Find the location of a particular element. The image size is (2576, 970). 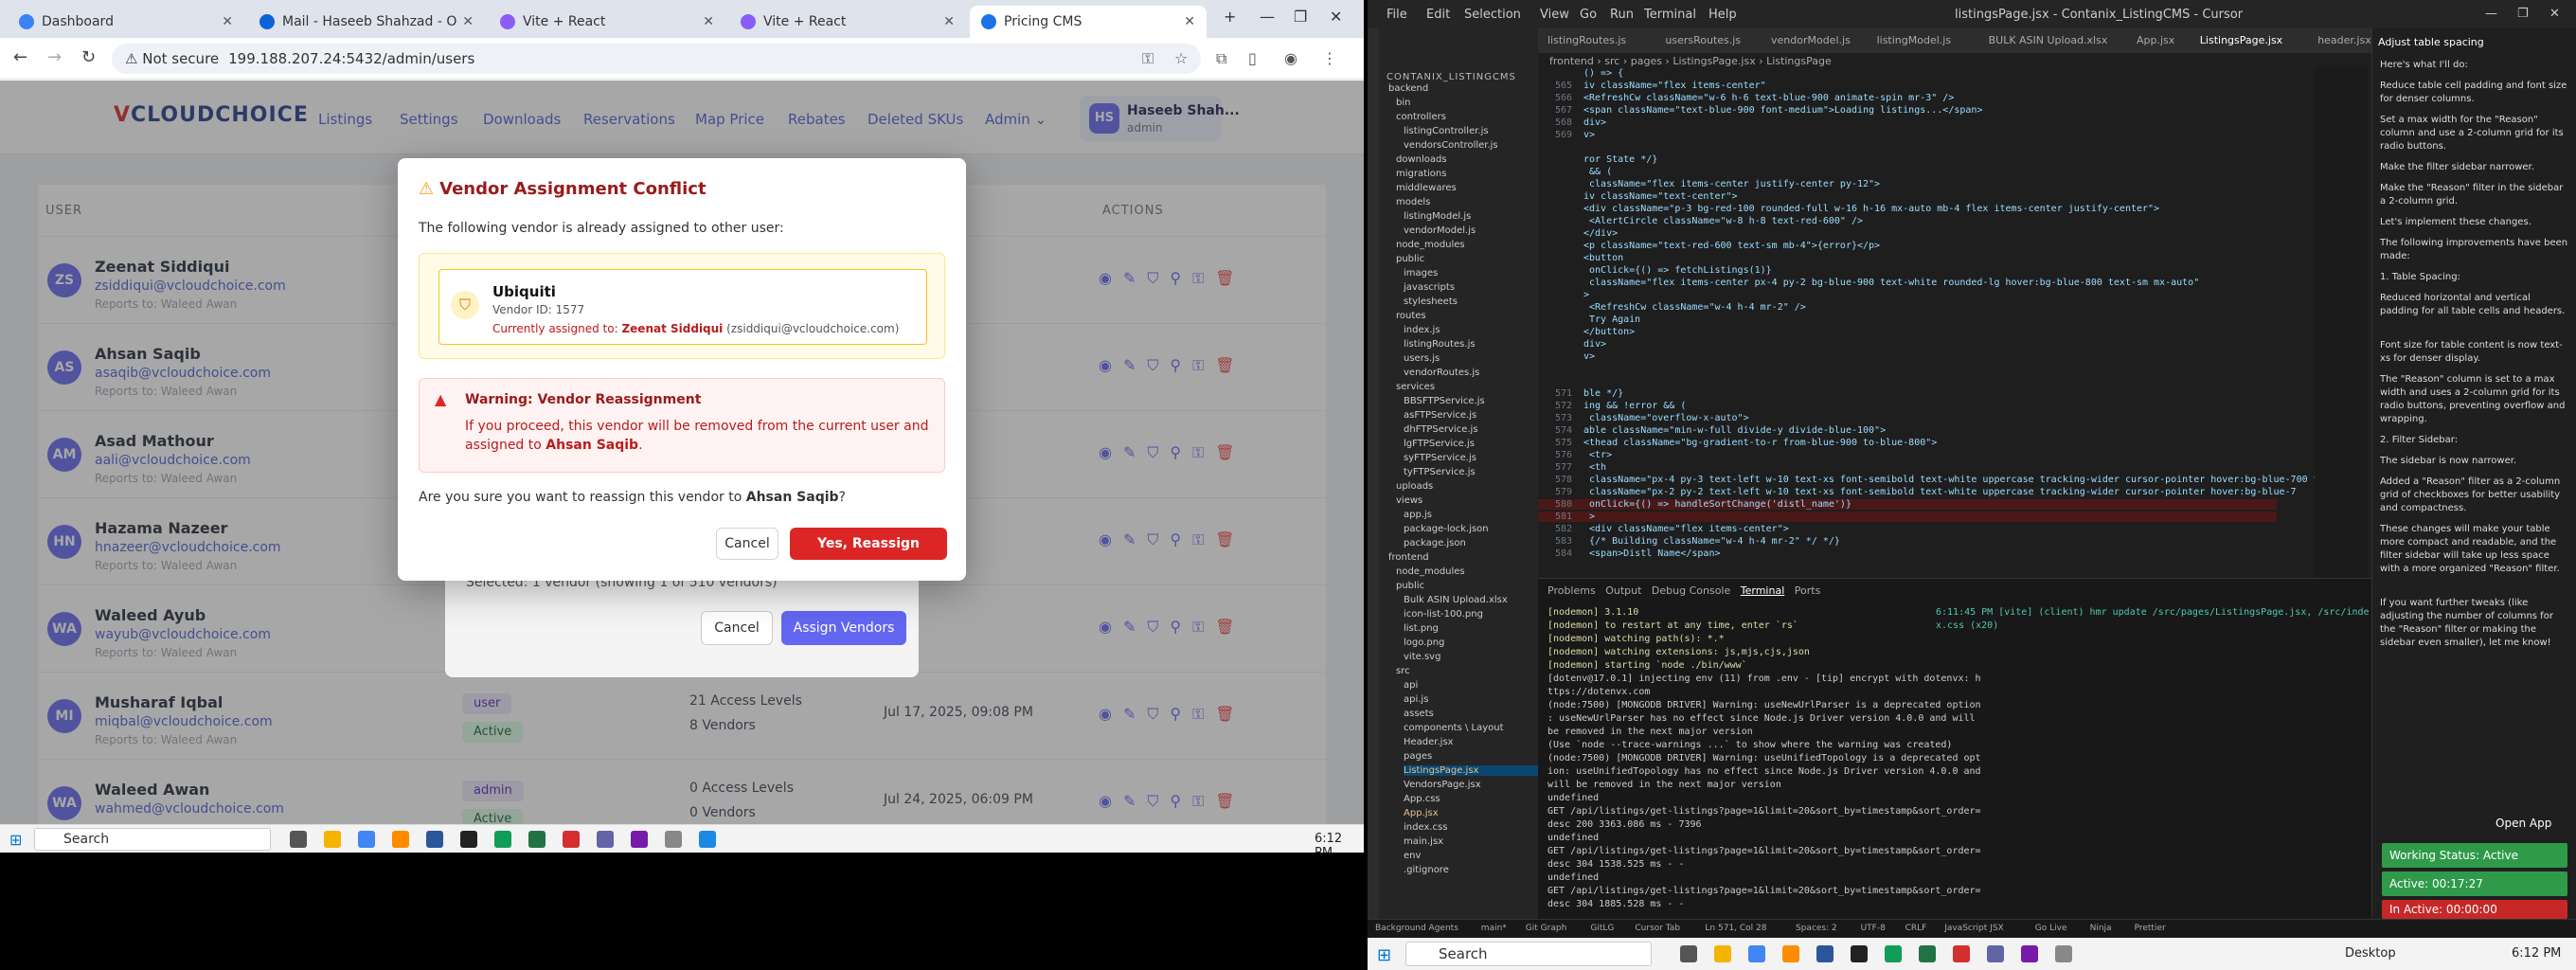

tree-item: lgFTPService.js is located at coordinates (1439, 444).